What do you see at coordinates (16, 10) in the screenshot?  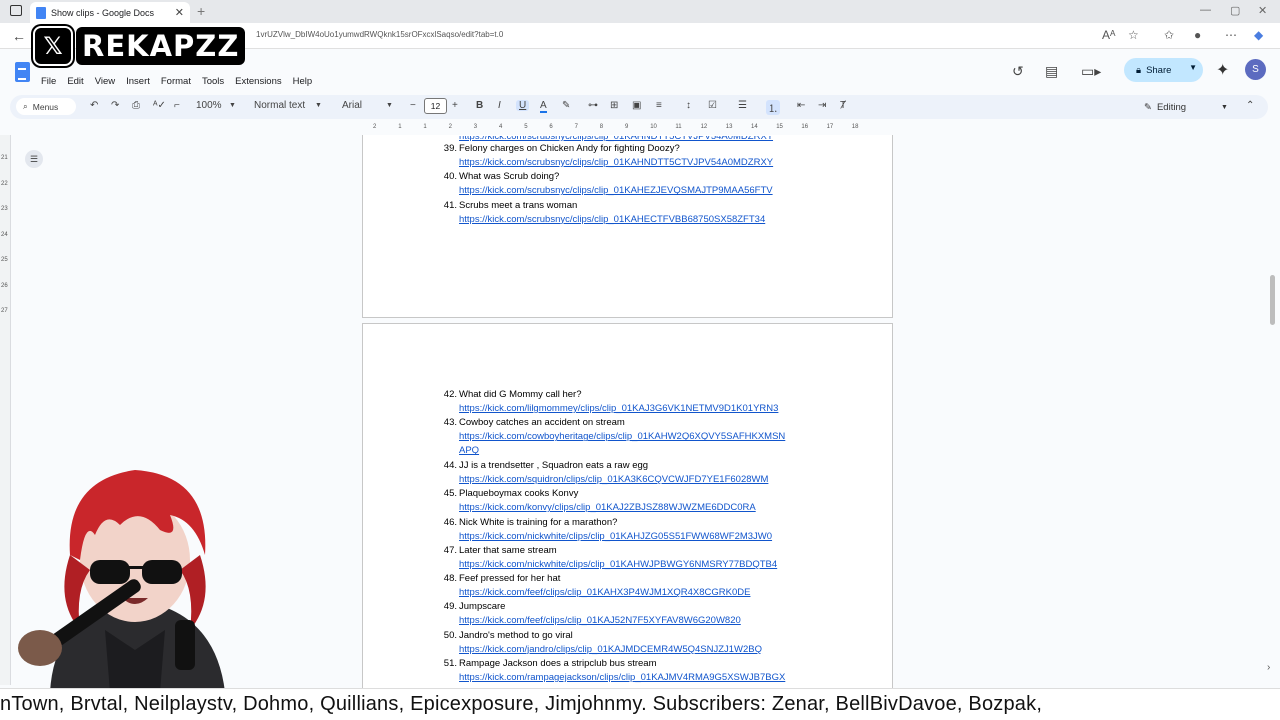 I see `tab-list-icon` at bounding box center [16, 10].